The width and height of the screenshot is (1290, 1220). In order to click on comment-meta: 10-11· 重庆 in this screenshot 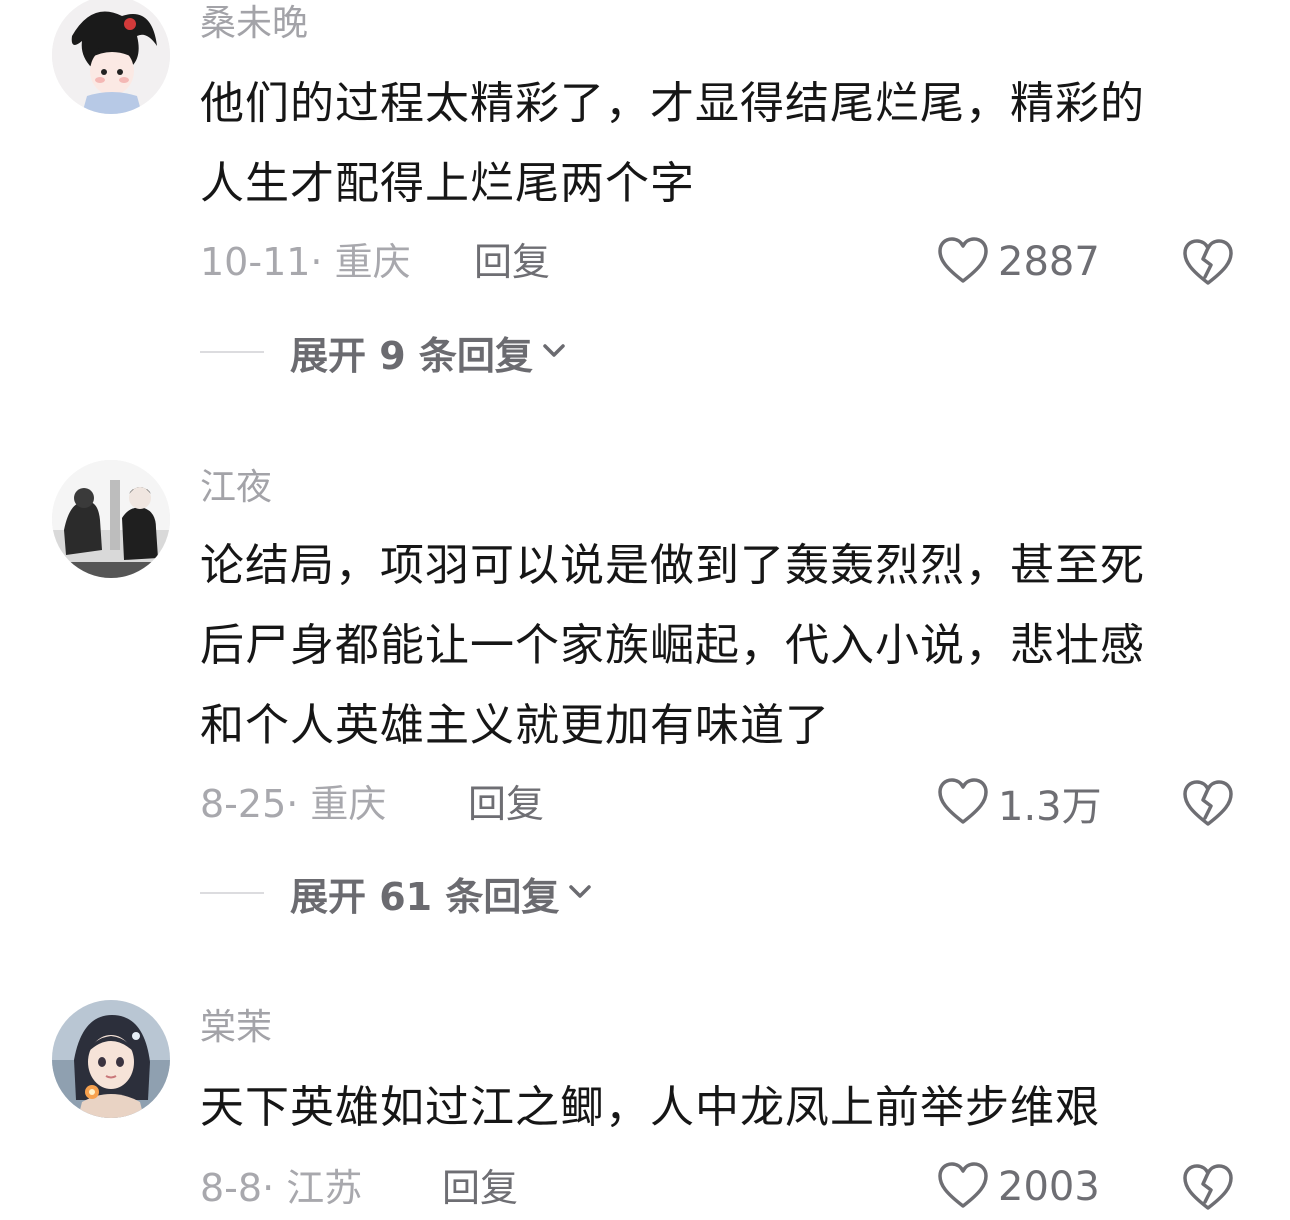, I will do `click(305, 262)`.